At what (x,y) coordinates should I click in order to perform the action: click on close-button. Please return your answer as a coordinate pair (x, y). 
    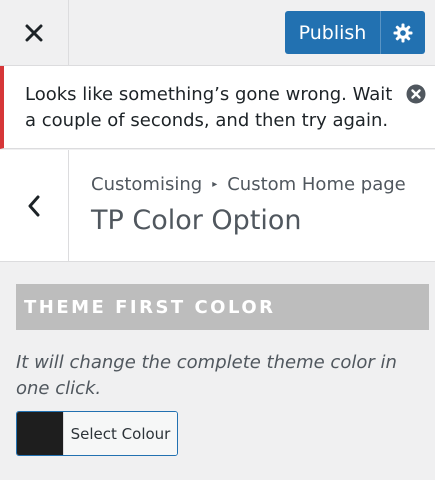
    Looking at the image, I should click on (34, 32).